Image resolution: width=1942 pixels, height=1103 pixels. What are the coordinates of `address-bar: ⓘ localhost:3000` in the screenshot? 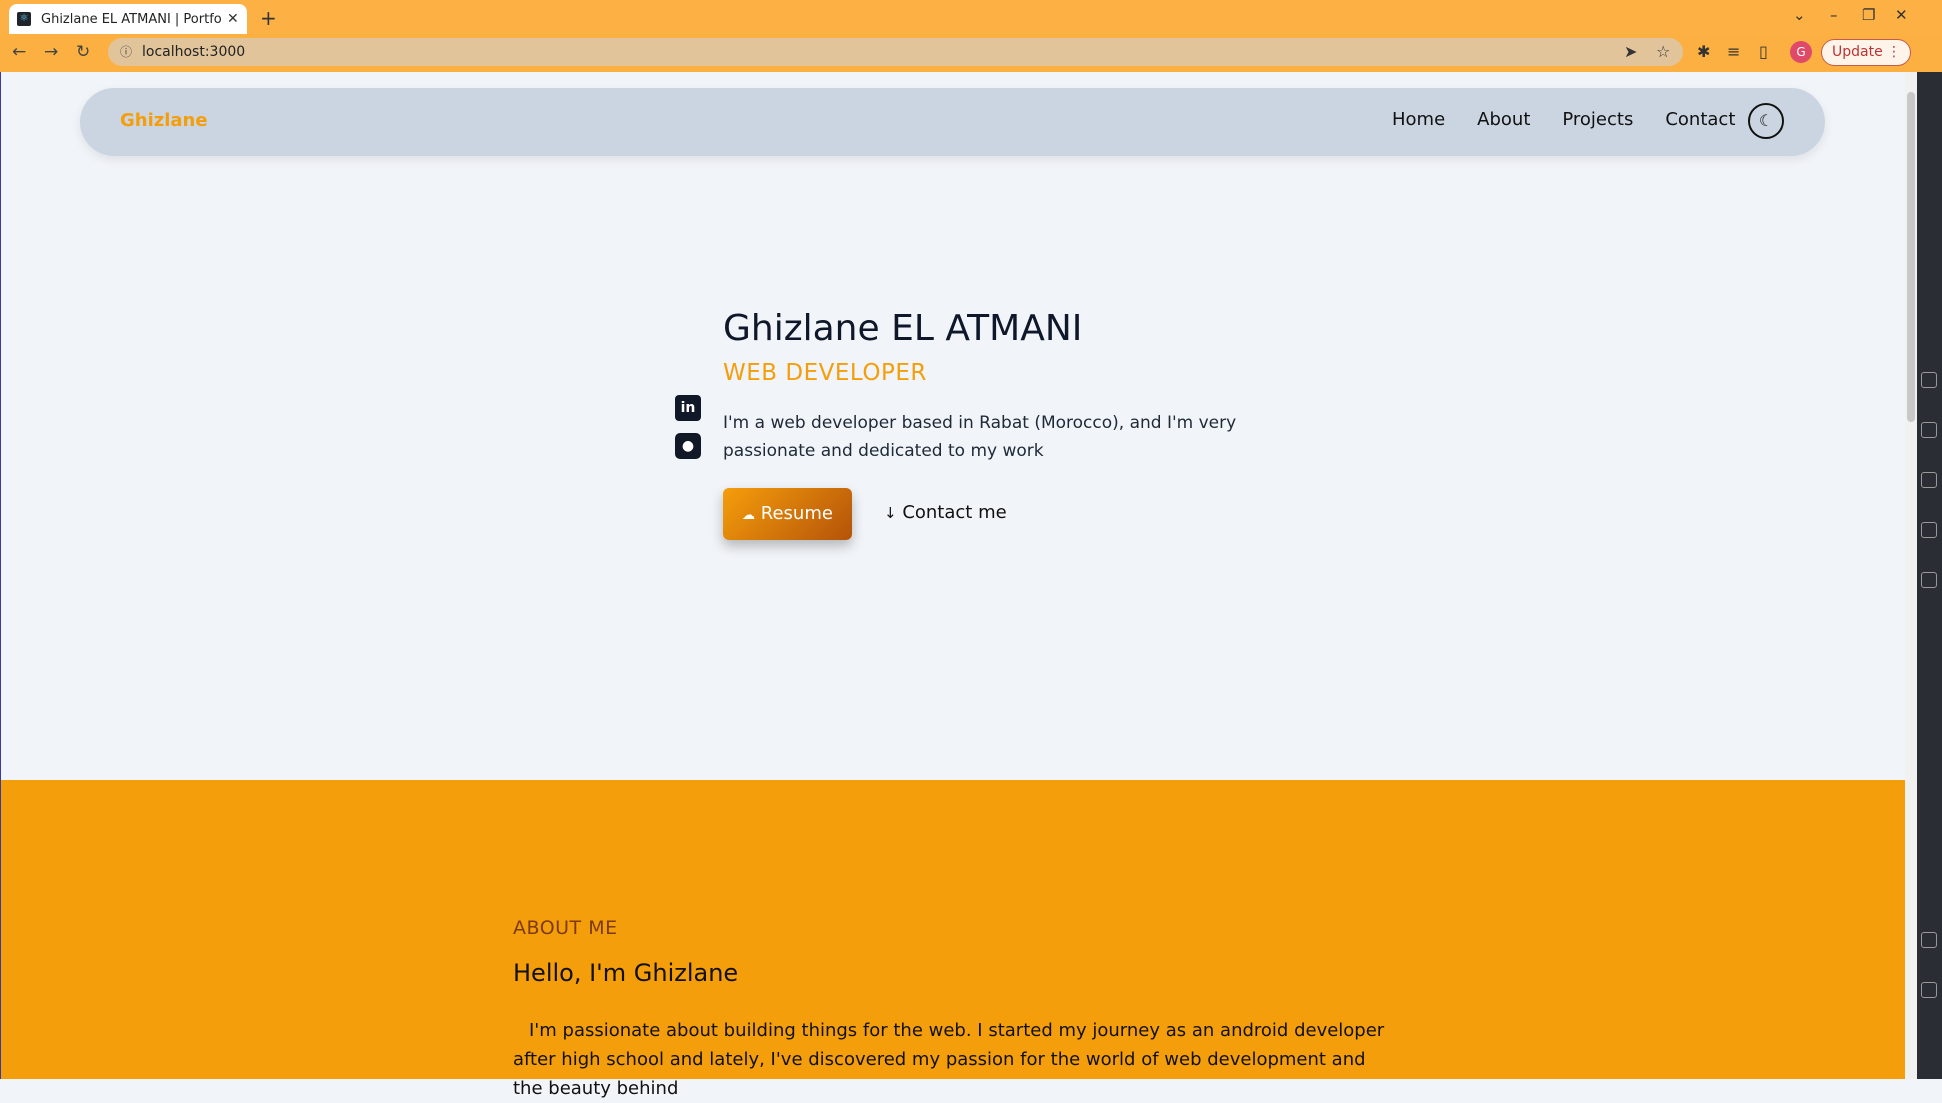 It's located at (895, 52).